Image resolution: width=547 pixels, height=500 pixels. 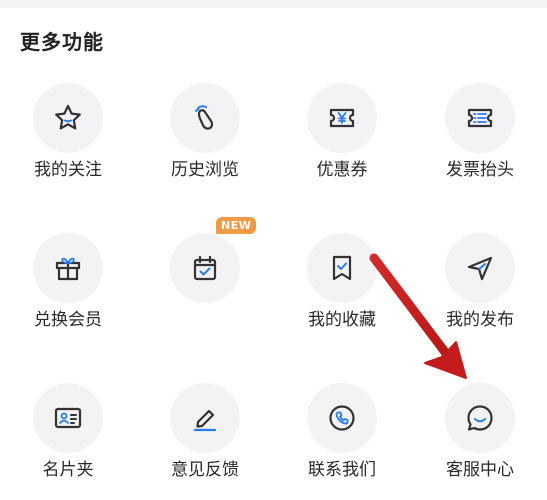 I want to click on gift-icon, so click(x=68, y=269).